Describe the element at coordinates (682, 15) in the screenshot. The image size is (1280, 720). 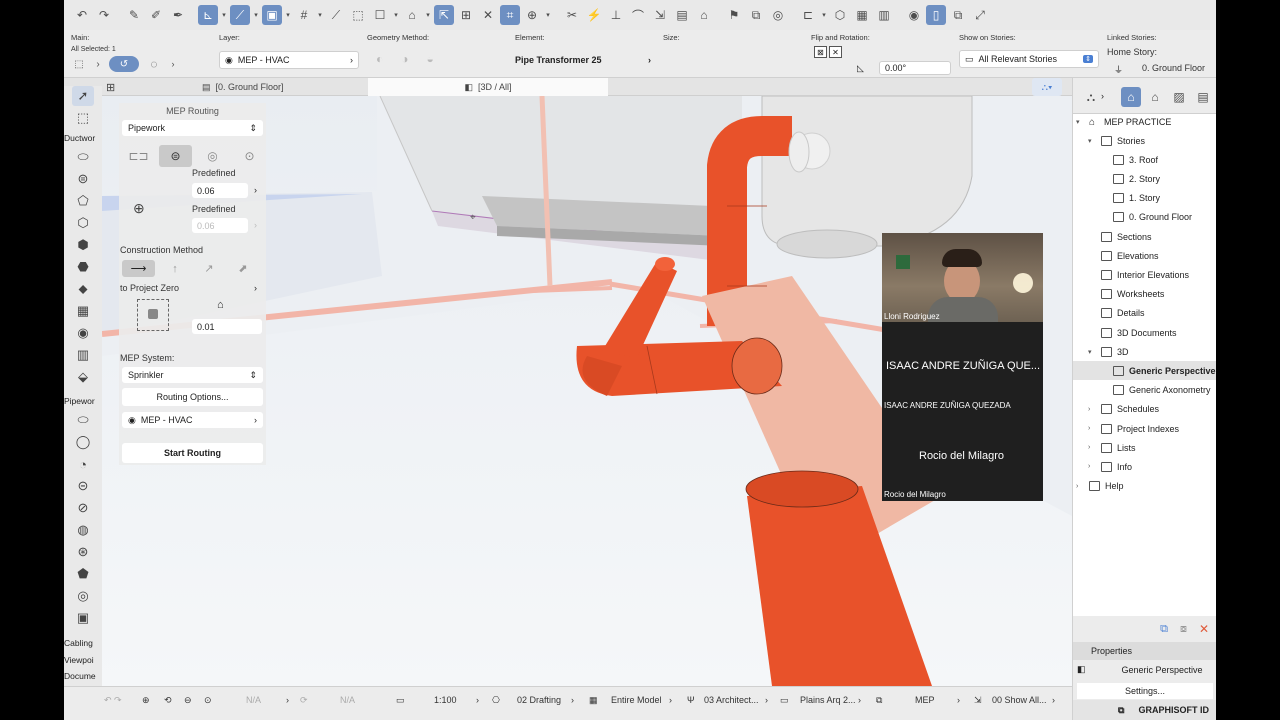
I see `offset-icon: ▤` at that location.